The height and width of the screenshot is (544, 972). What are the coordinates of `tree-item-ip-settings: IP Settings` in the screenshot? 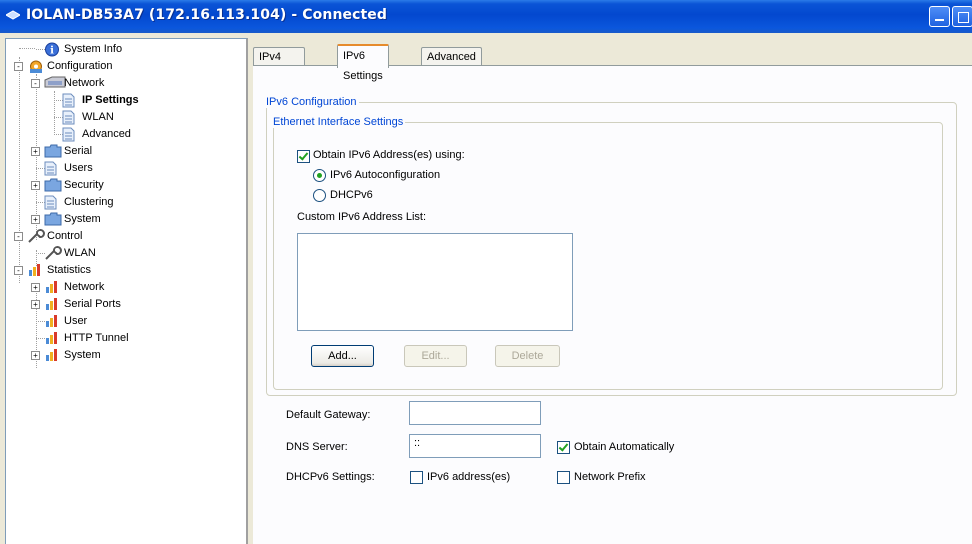 It's located at (124, 100).